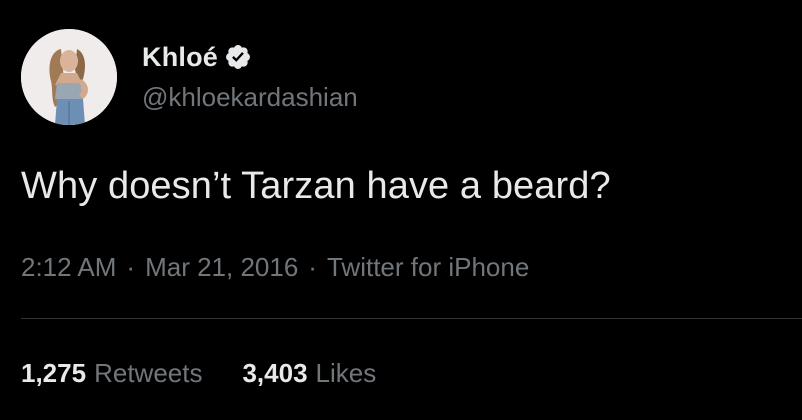  Describe the element at coordinates (148, 373) in the screenshot. I see `retweets-label: Retweets` at that location.